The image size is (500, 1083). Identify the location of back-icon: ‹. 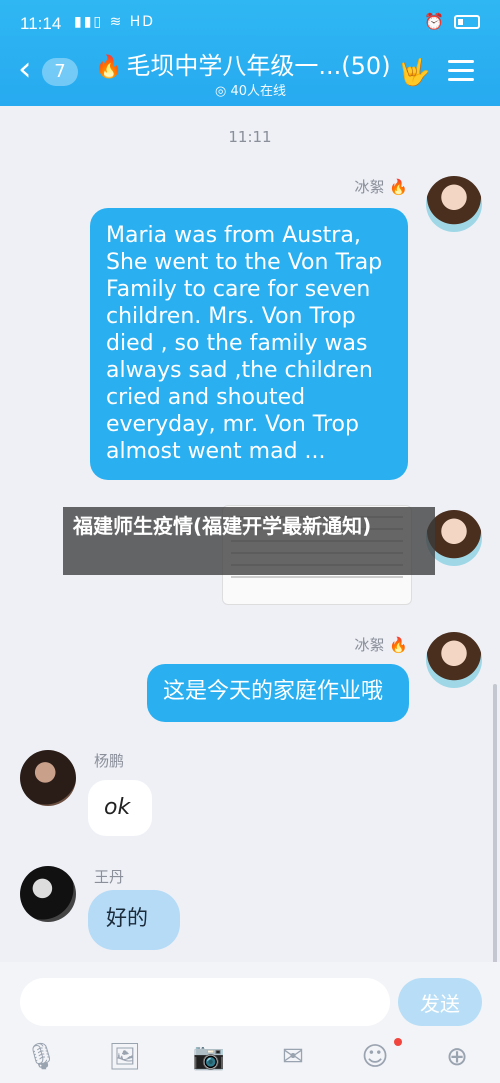
(25, 69).